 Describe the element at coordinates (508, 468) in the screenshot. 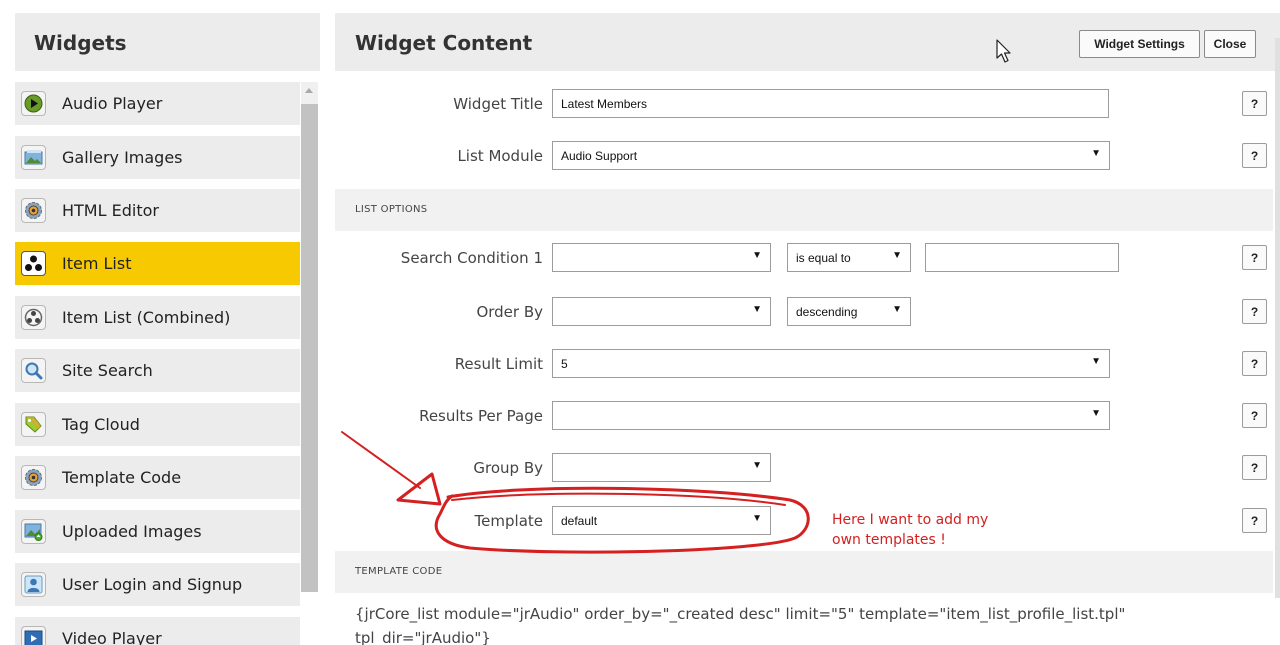

I see `group-by-label: Group By` at that location.